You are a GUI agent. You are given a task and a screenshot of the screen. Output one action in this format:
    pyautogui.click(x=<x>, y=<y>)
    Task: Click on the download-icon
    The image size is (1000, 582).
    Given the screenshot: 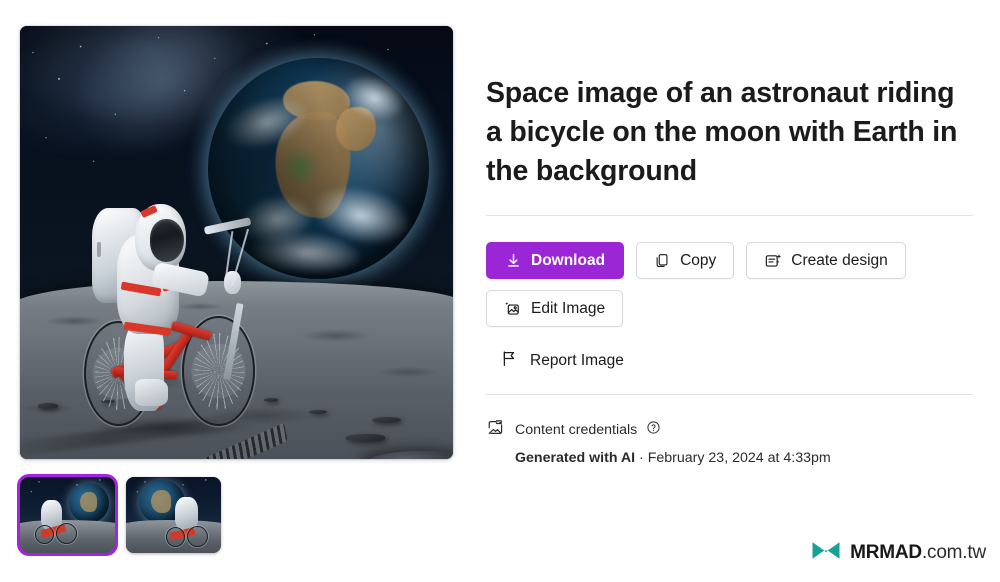 What is the action you would take?
    pyautogui.click(x=513, y=260)
    